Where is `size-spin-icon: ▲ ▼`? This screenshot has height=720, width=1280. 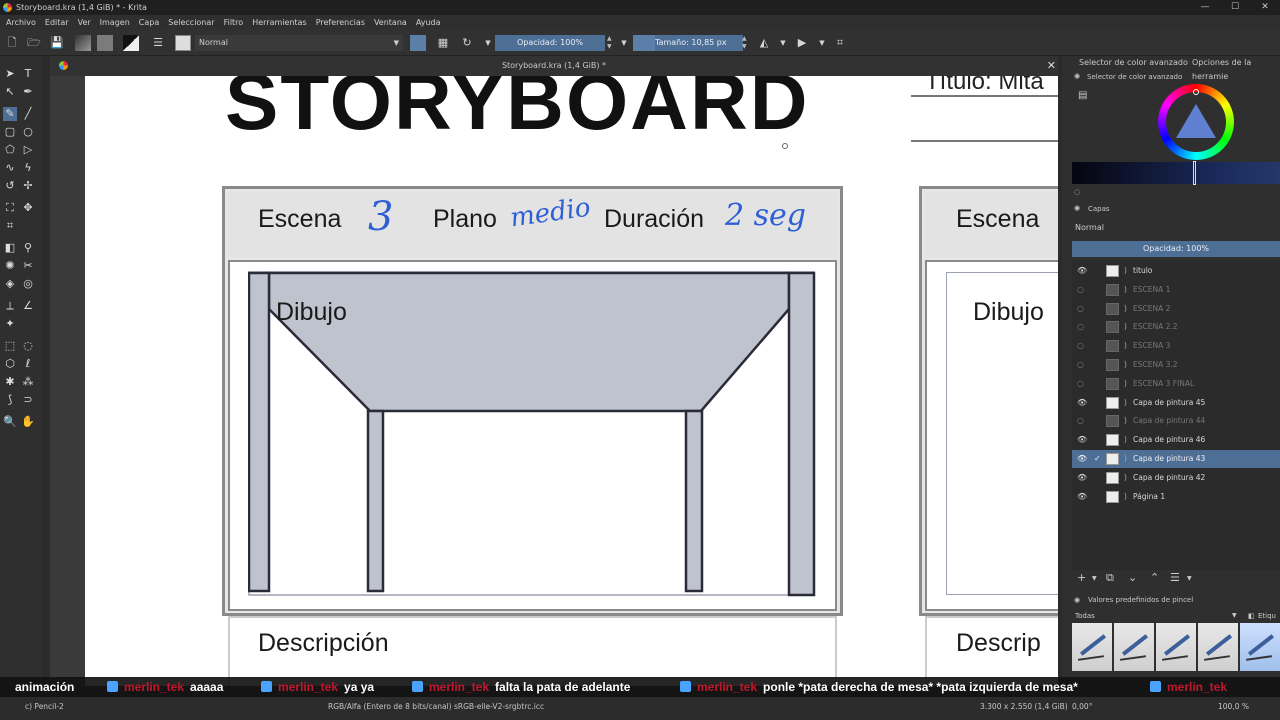
size-spin-icon: ▲ ▼ is located at coordinates (744, 43).